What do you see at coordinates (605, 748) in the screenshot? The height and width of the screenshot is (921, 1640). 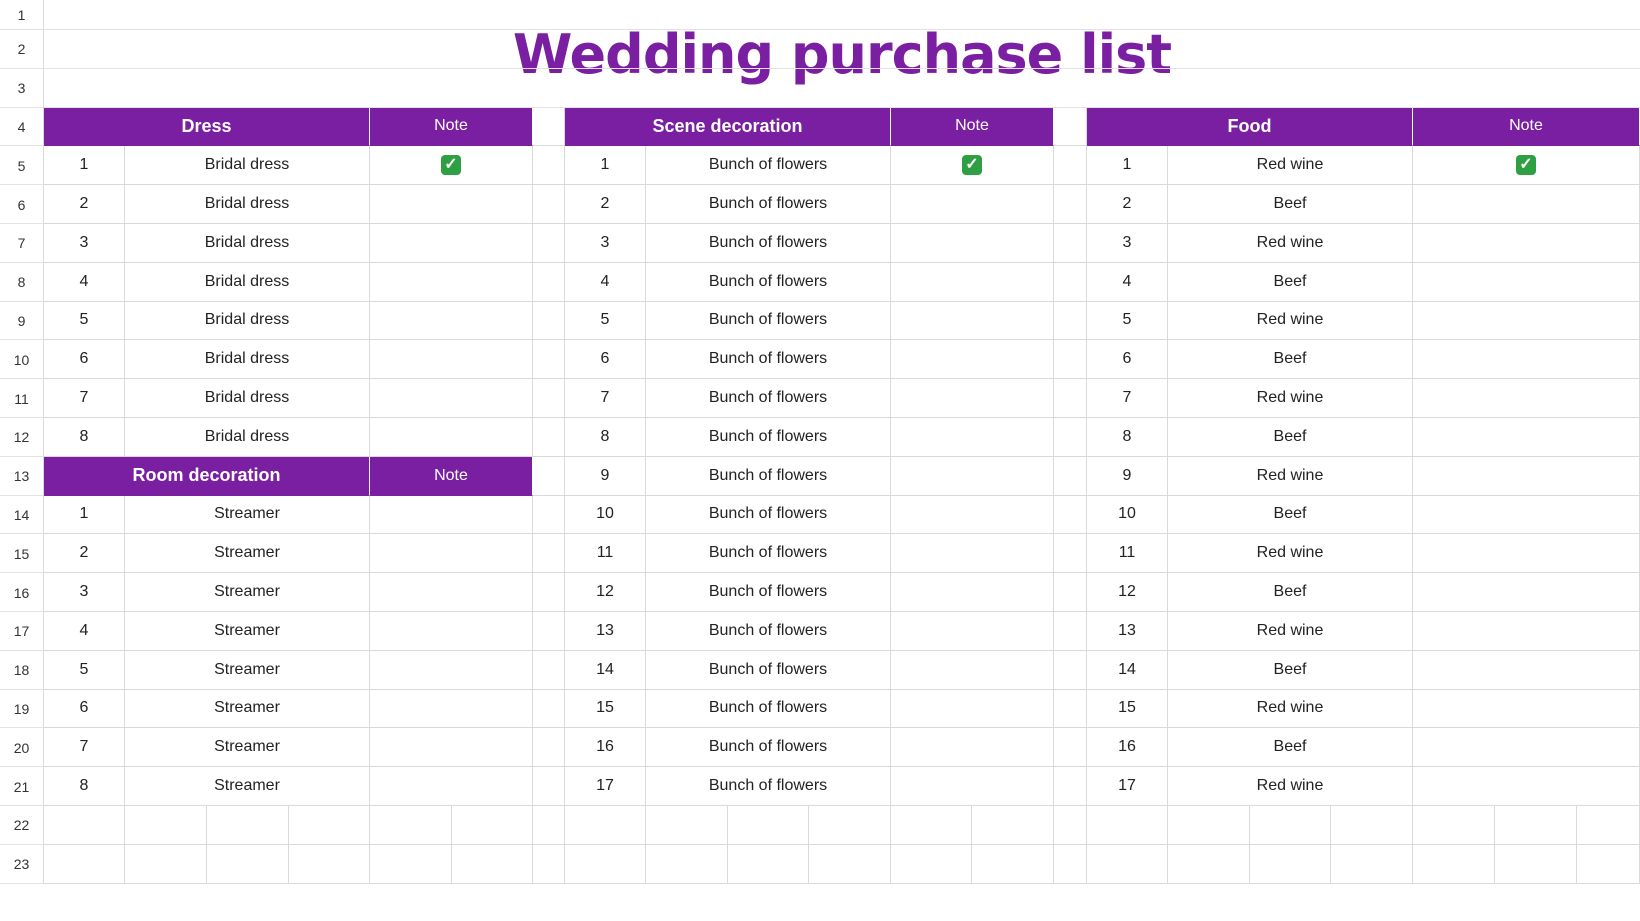 I see `scene-decoration-row-number: 16` at bounding box center [605, 748].